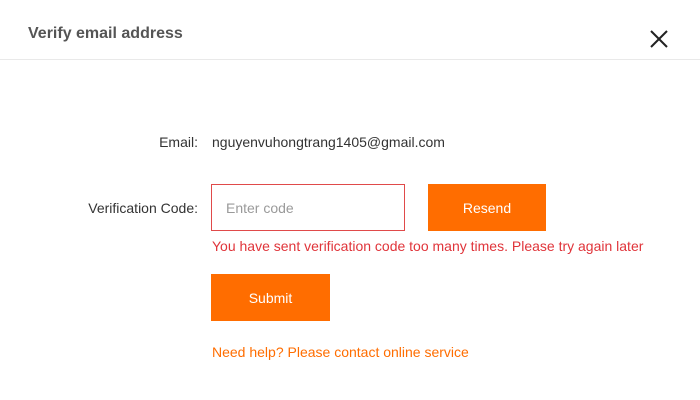 This screenshot has height=400, width=700. I want to click on close-button, so click(659, 39).